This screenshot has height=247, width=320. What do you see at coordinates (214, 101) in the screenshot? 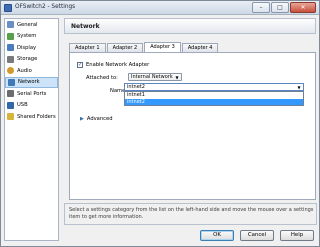
I see `dropdown-option-intnet2: intnet2` at bounding box center [214, 101].